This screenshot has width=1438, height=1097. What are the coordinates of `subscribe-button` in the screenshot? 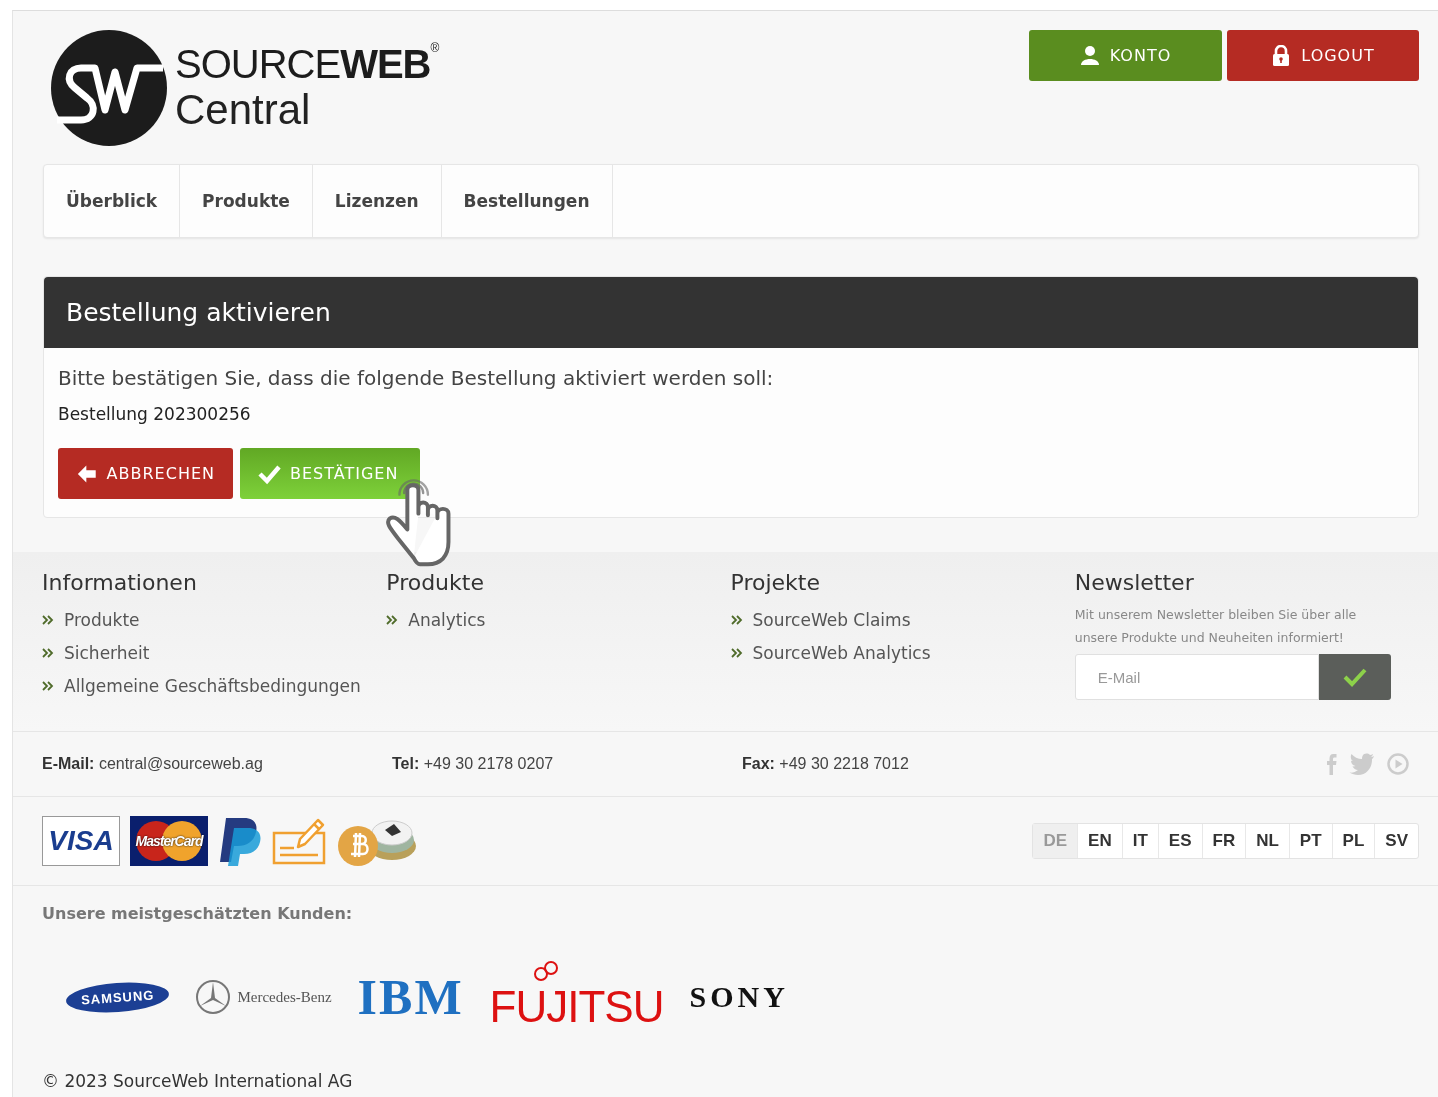 It's located at (1354, 677).